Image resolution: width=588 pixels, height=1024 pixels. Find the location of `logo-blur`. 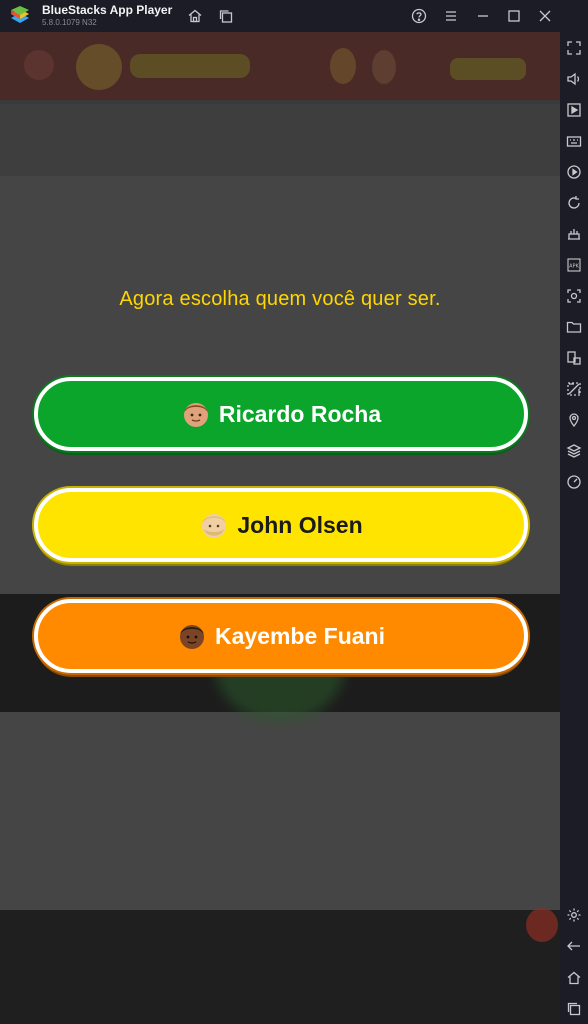

logo-blur is located at coordinates (99, 67).